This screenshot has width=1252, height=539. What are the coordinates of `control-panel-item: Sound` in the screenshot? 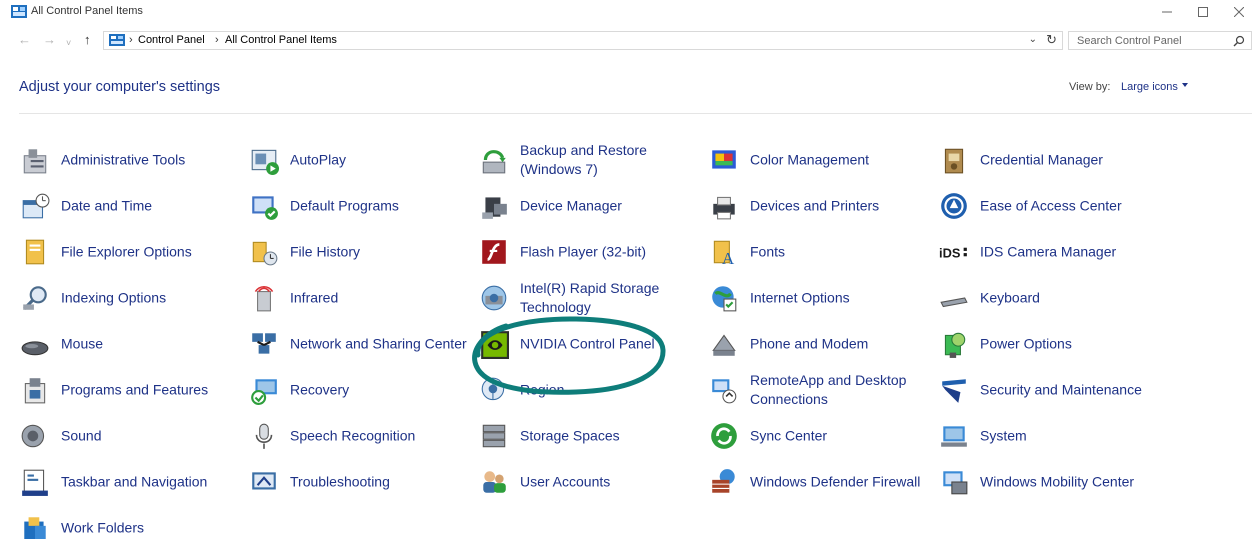 It's located at (130, 436).